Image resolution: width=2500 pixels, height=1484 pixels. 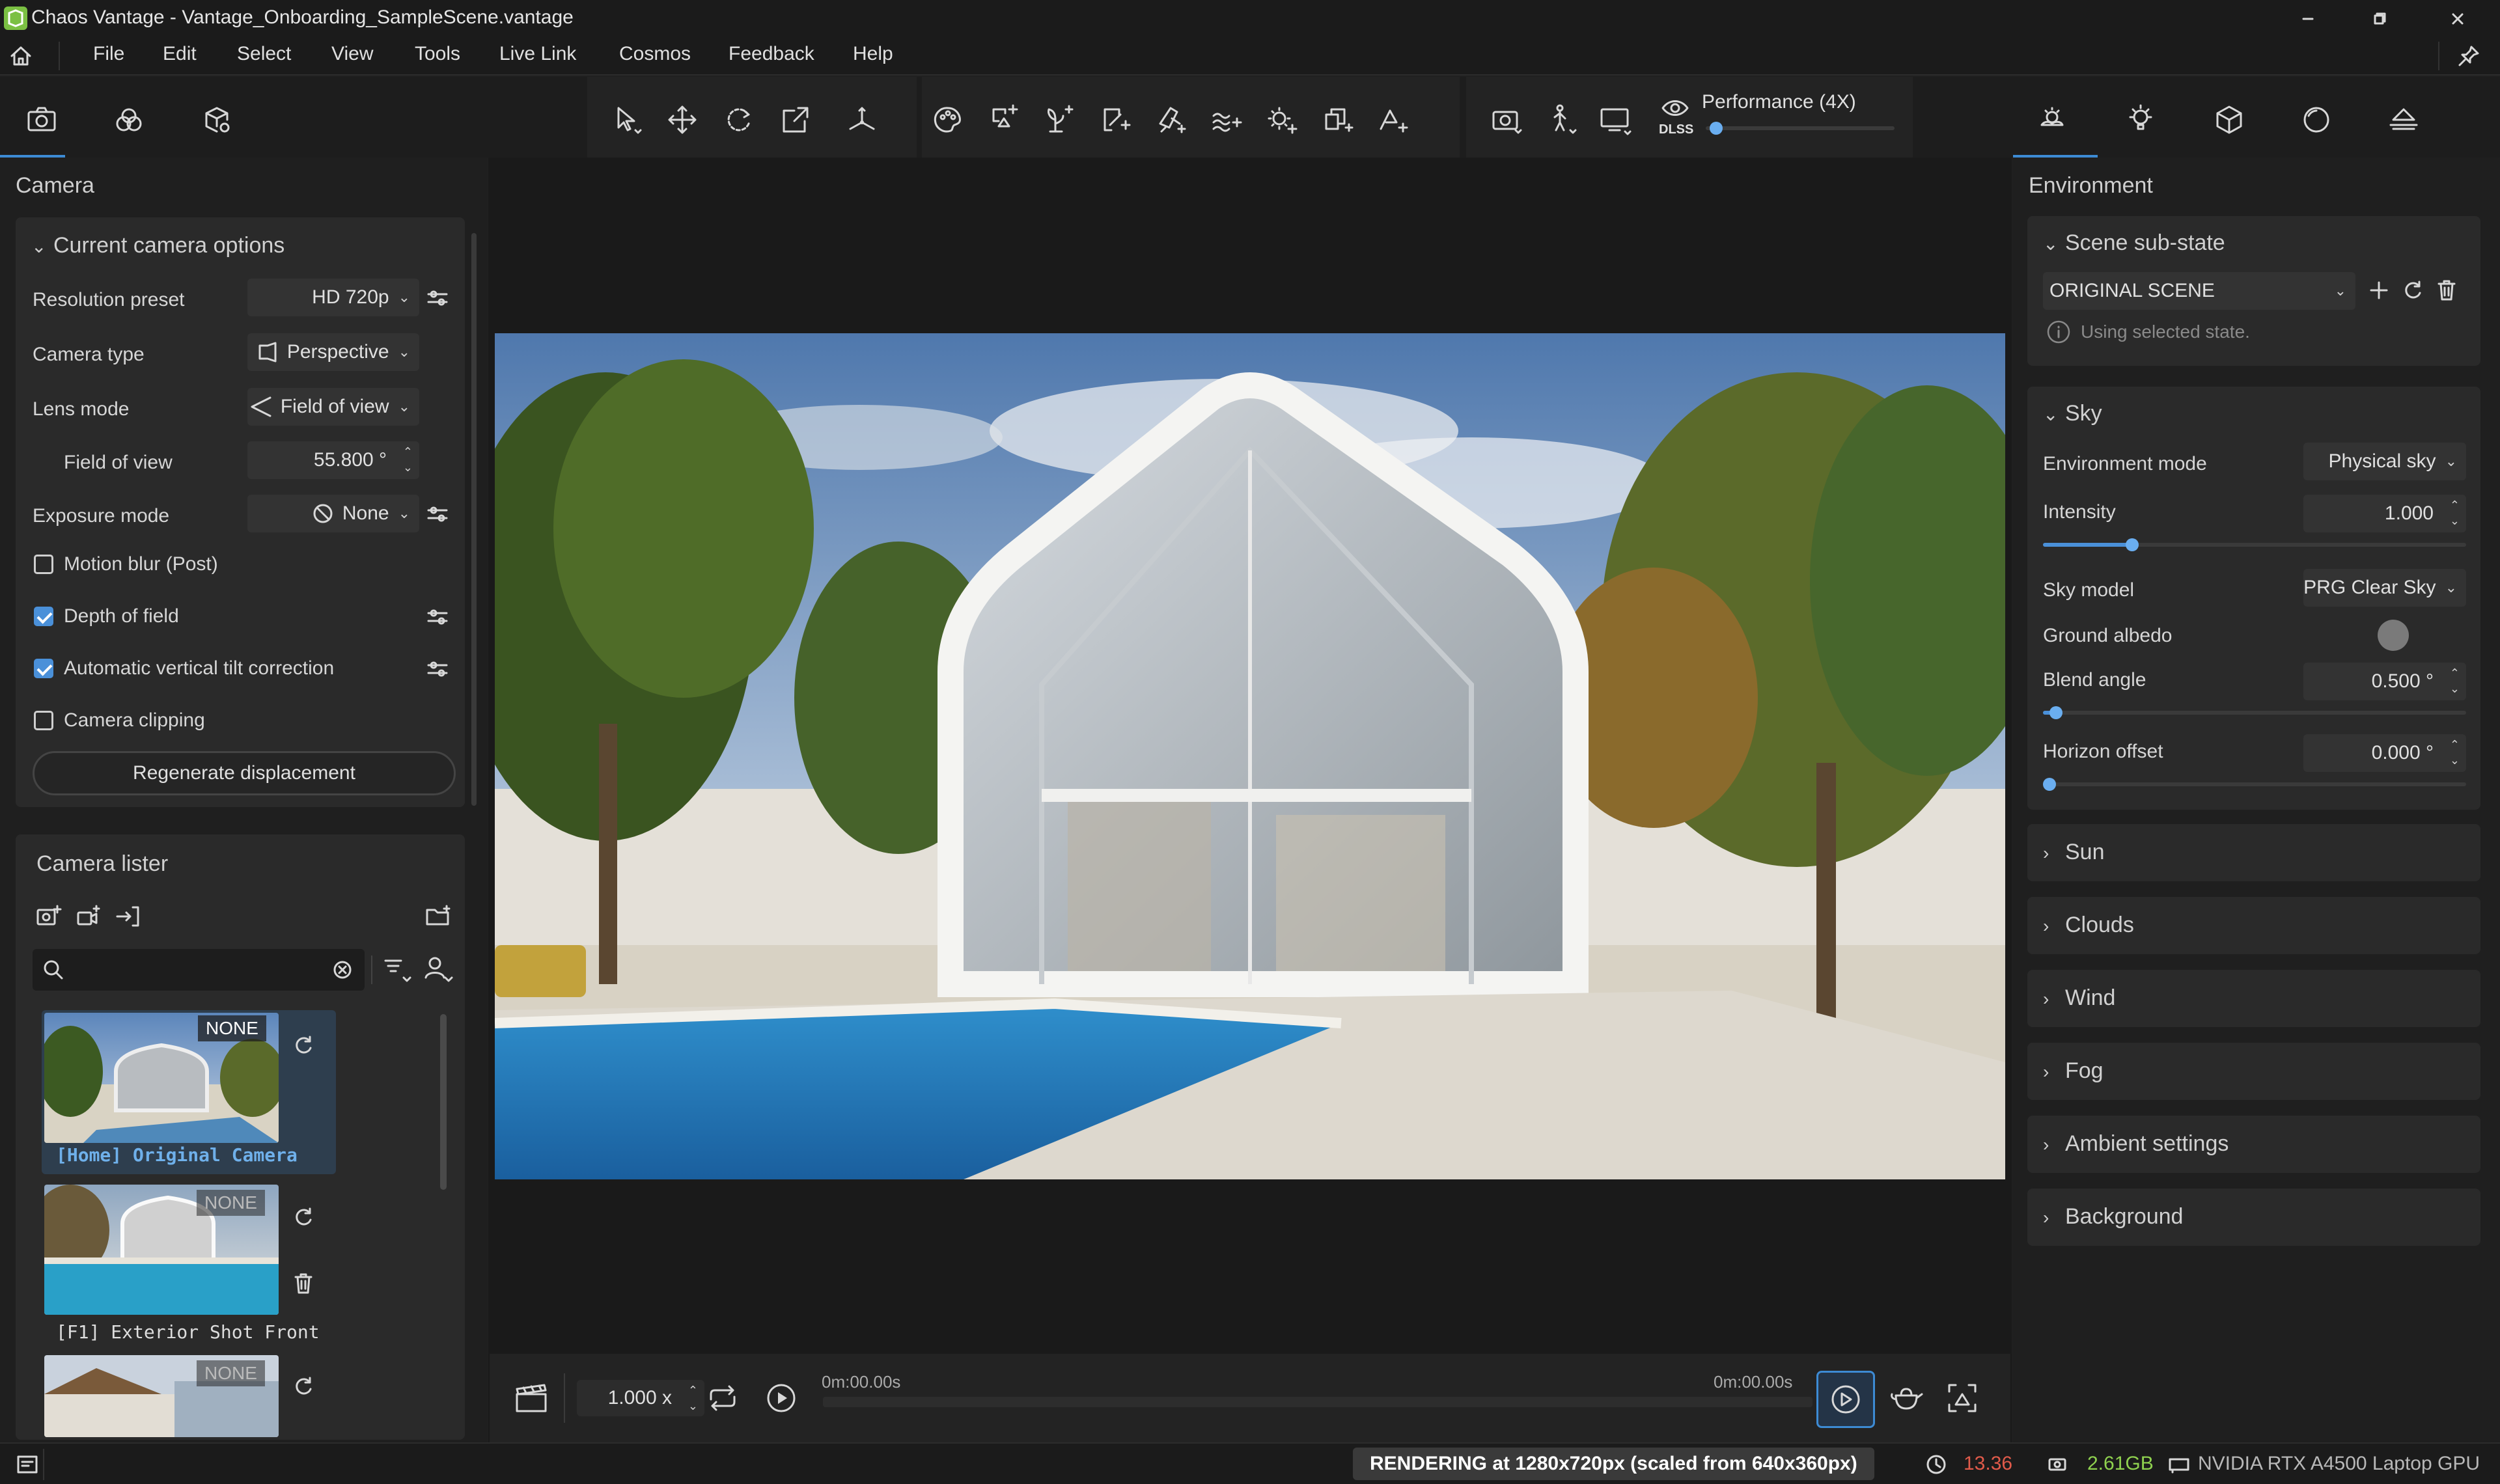 I want to click on horizon-offset-slider-knob, so click(x=2049, y=784).